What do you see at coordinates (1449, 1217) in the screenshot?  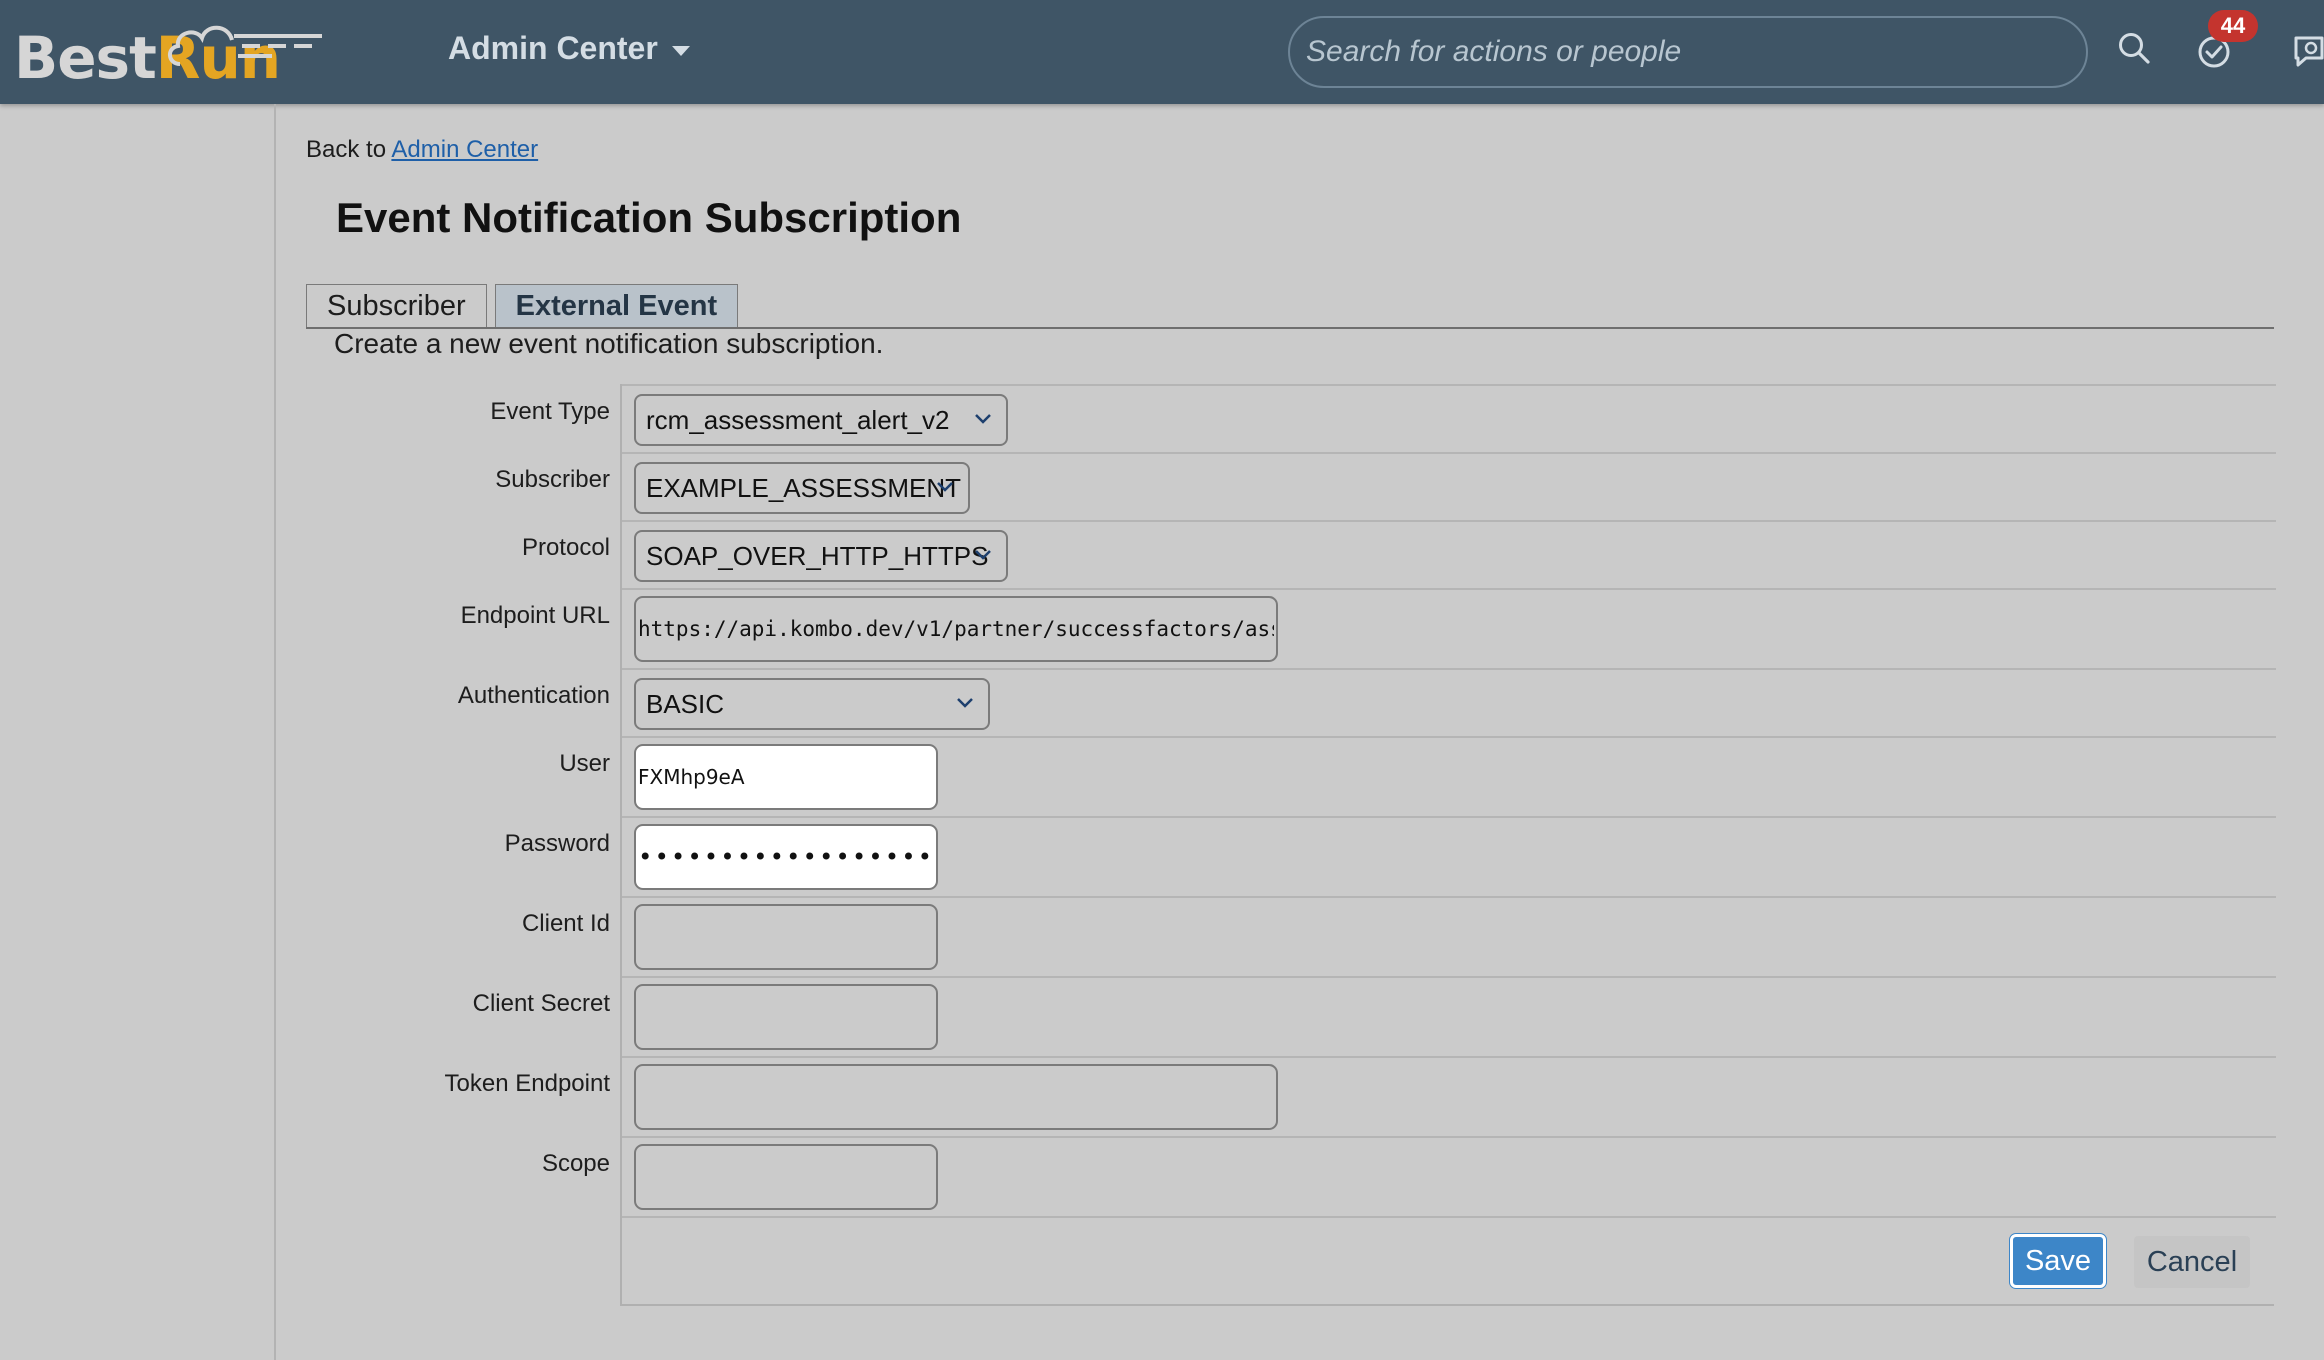 I see `form-row-actions-divider` at bounding box center [1449, 1217].